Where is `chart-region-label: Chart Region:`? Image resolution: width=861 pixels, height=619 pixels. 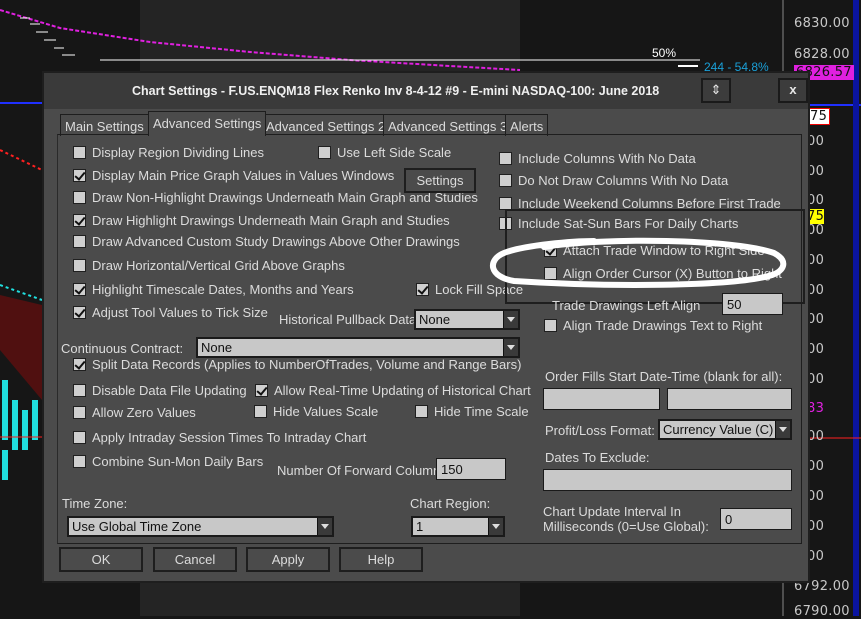
chart-region-label: Chart Region: is located at coordinates (450, 503).